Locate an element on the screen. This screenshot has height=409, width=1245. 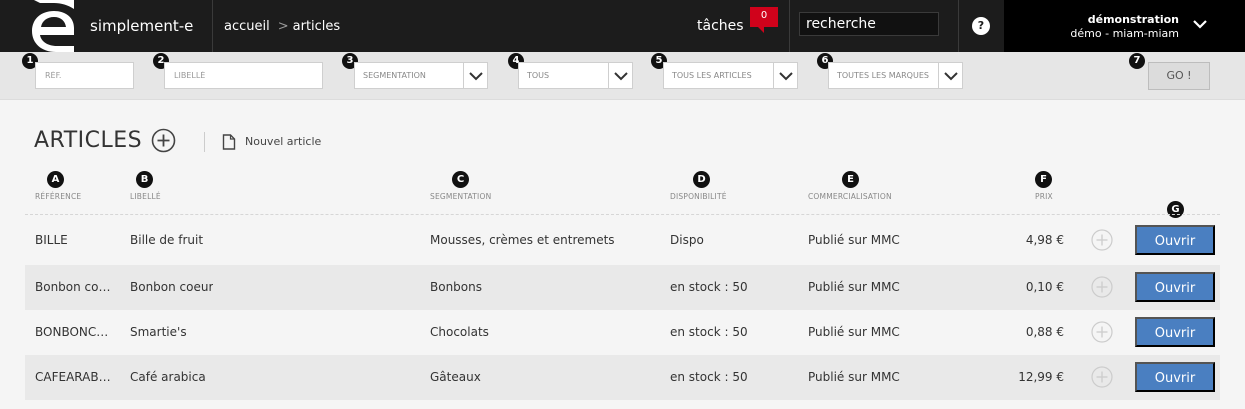
cell-disponibilite: Dispo is located at coordinates (687, 240).